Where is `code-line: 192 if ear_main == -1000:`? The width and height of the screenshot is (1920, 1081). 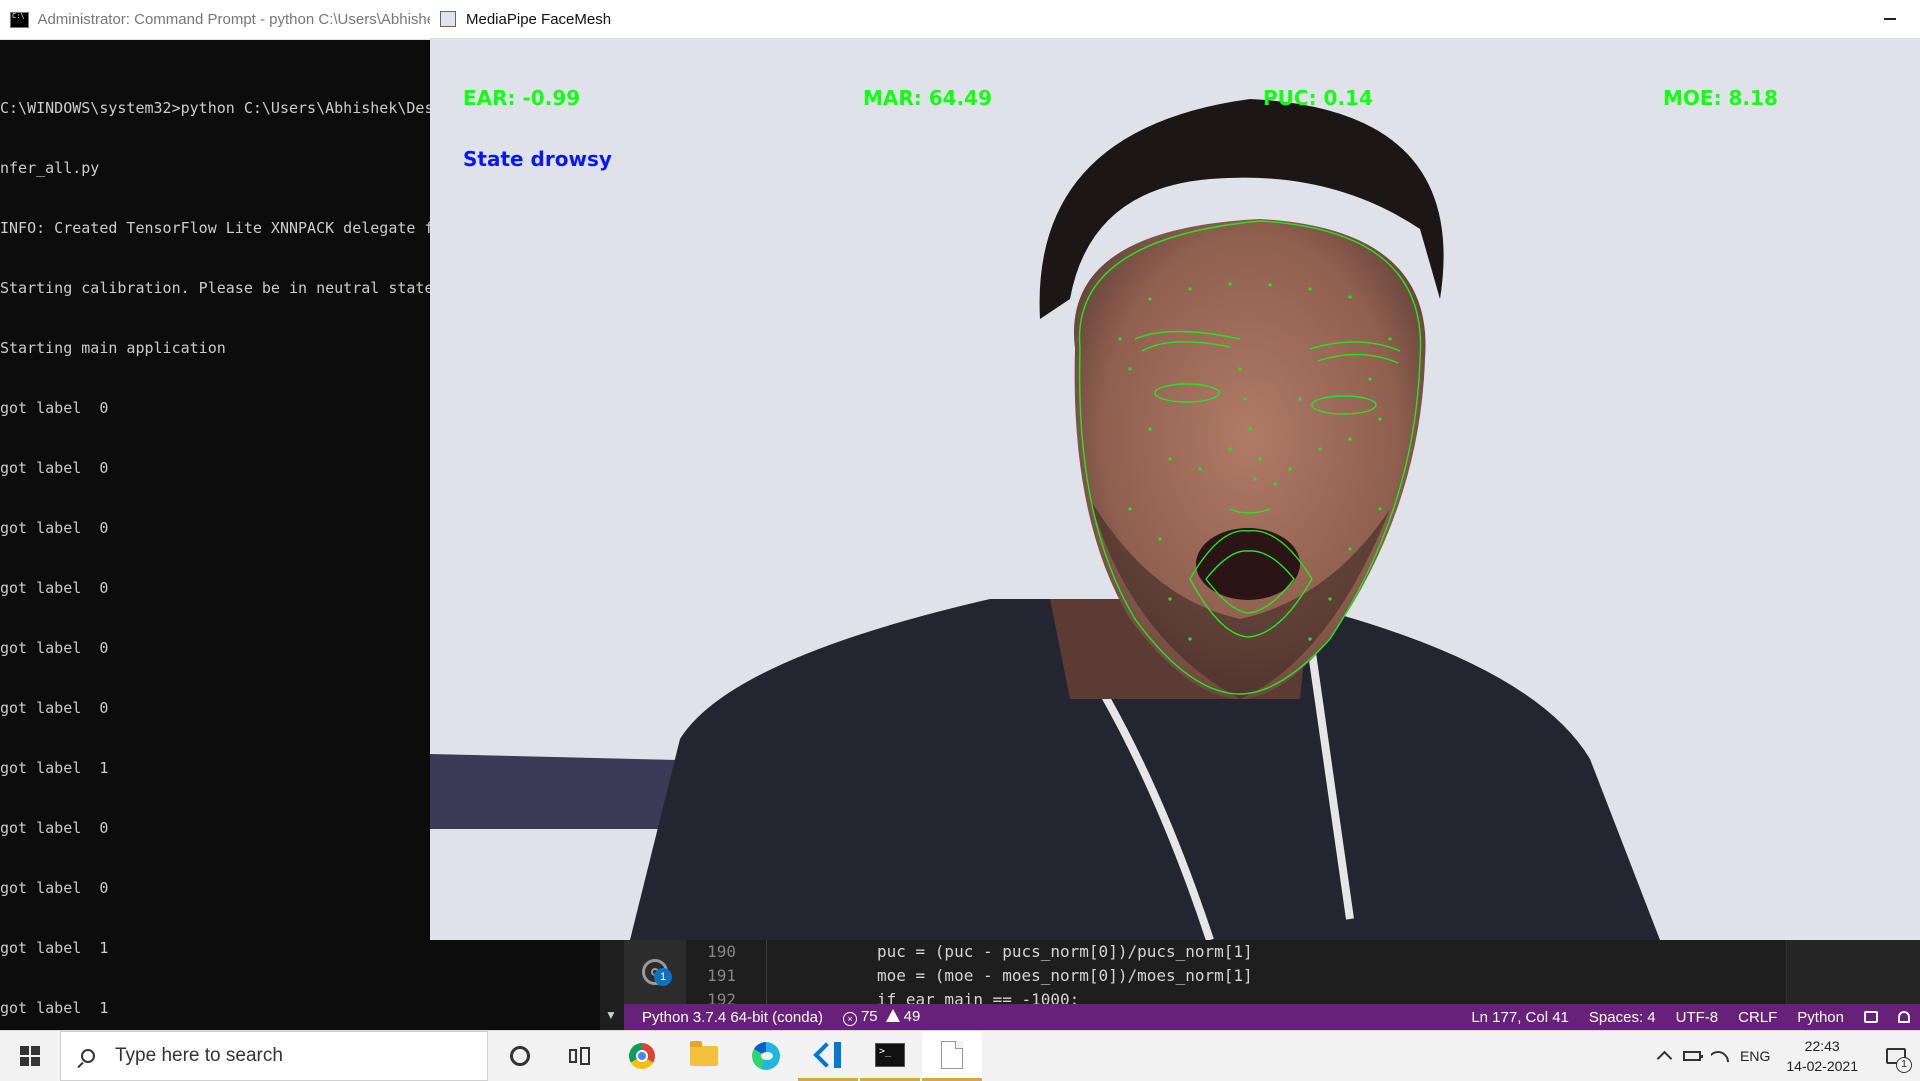
code-line: 192 if ear_main == -1000: is located at coordinates (1236, 996).